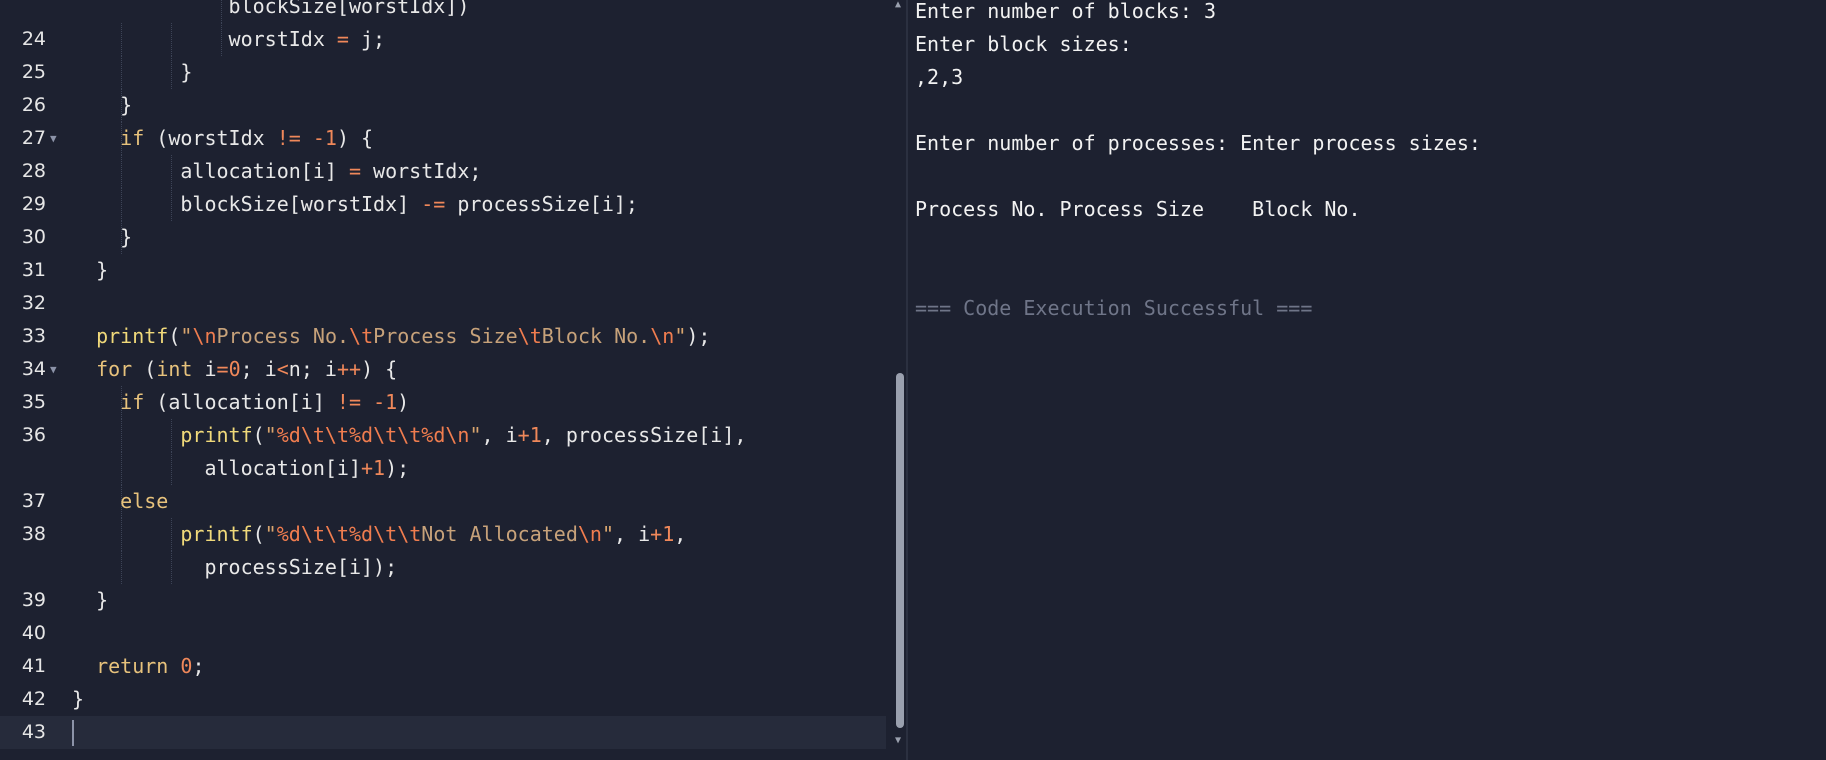  I want to click on output-line: ,2,3, so click(939, 77).